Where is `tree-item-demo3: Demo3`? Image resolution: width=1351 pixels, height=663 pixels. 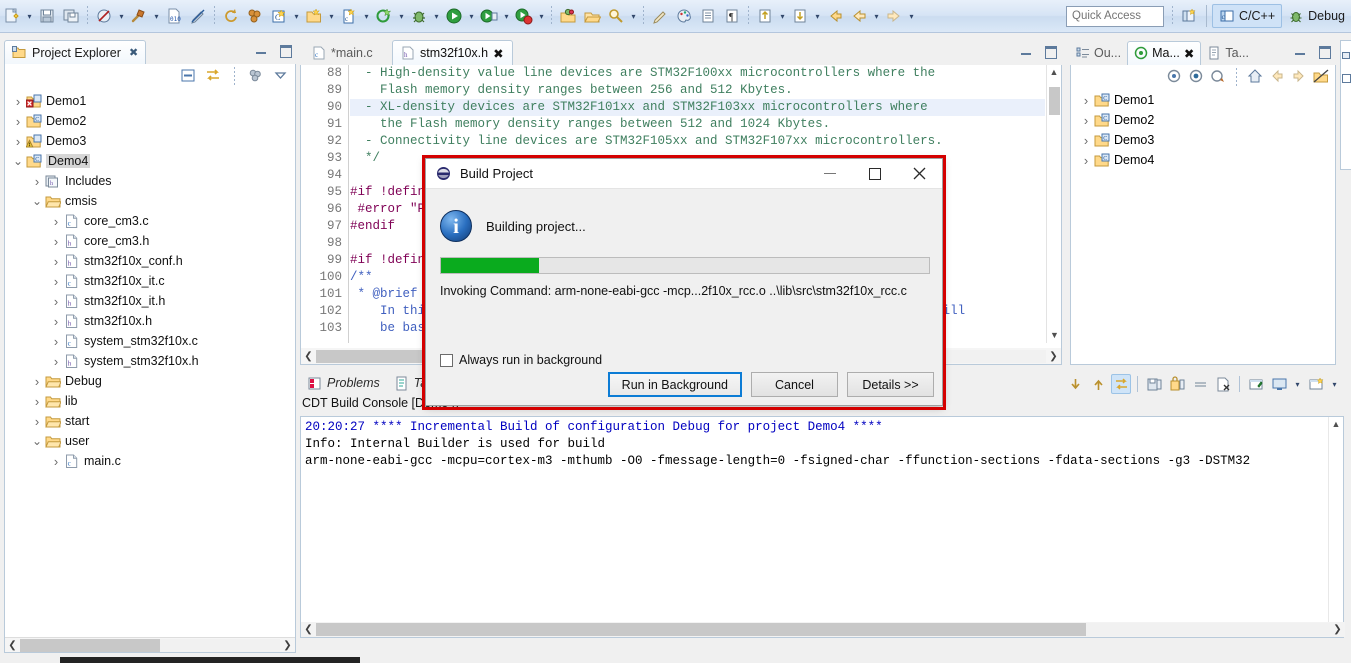 tree-item-demo3: Demo3 is located at coordinates (150, 141).